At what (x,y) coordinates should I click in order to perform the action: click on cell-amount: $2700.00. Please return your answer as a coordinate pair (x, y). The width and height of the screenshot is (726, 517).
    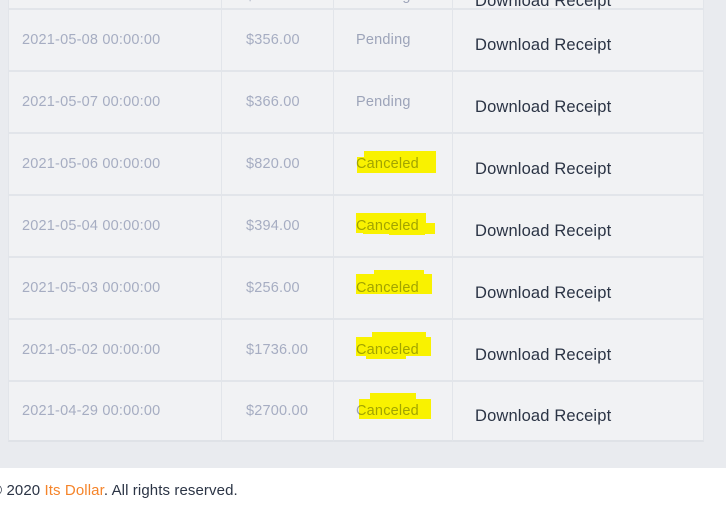
    Looking at the image, I should click on (278, 411).